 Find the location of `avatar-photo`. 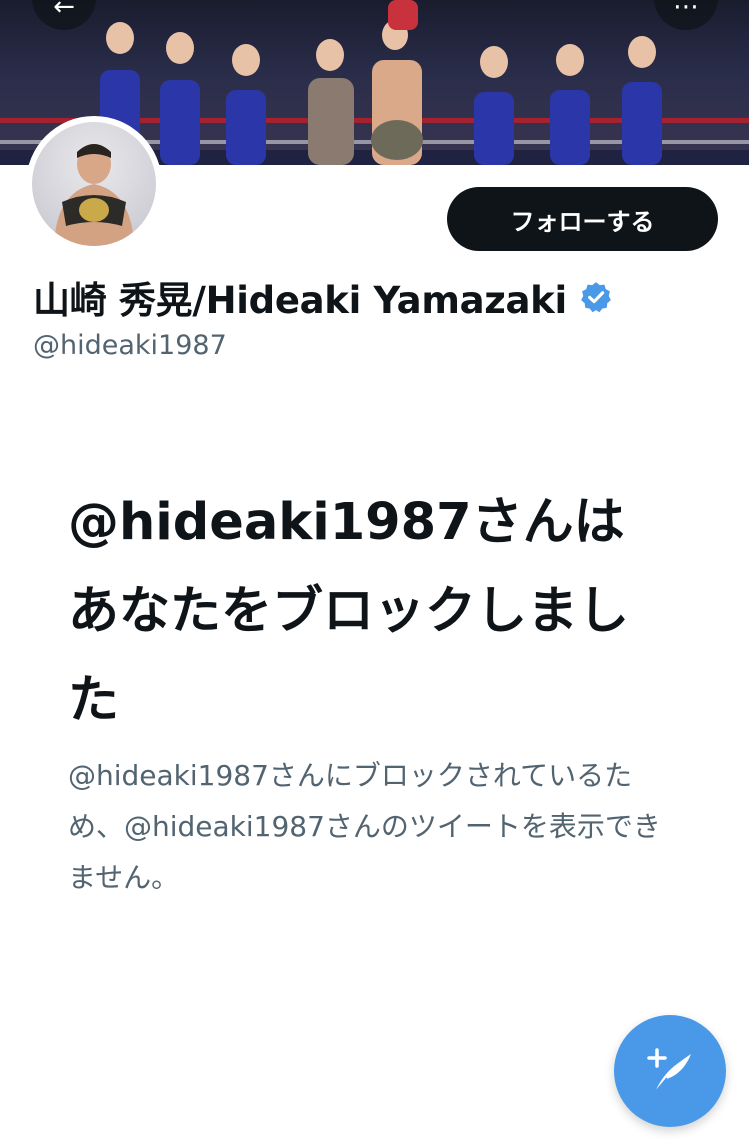

avatar-photo is located at coordinates (94, 184).